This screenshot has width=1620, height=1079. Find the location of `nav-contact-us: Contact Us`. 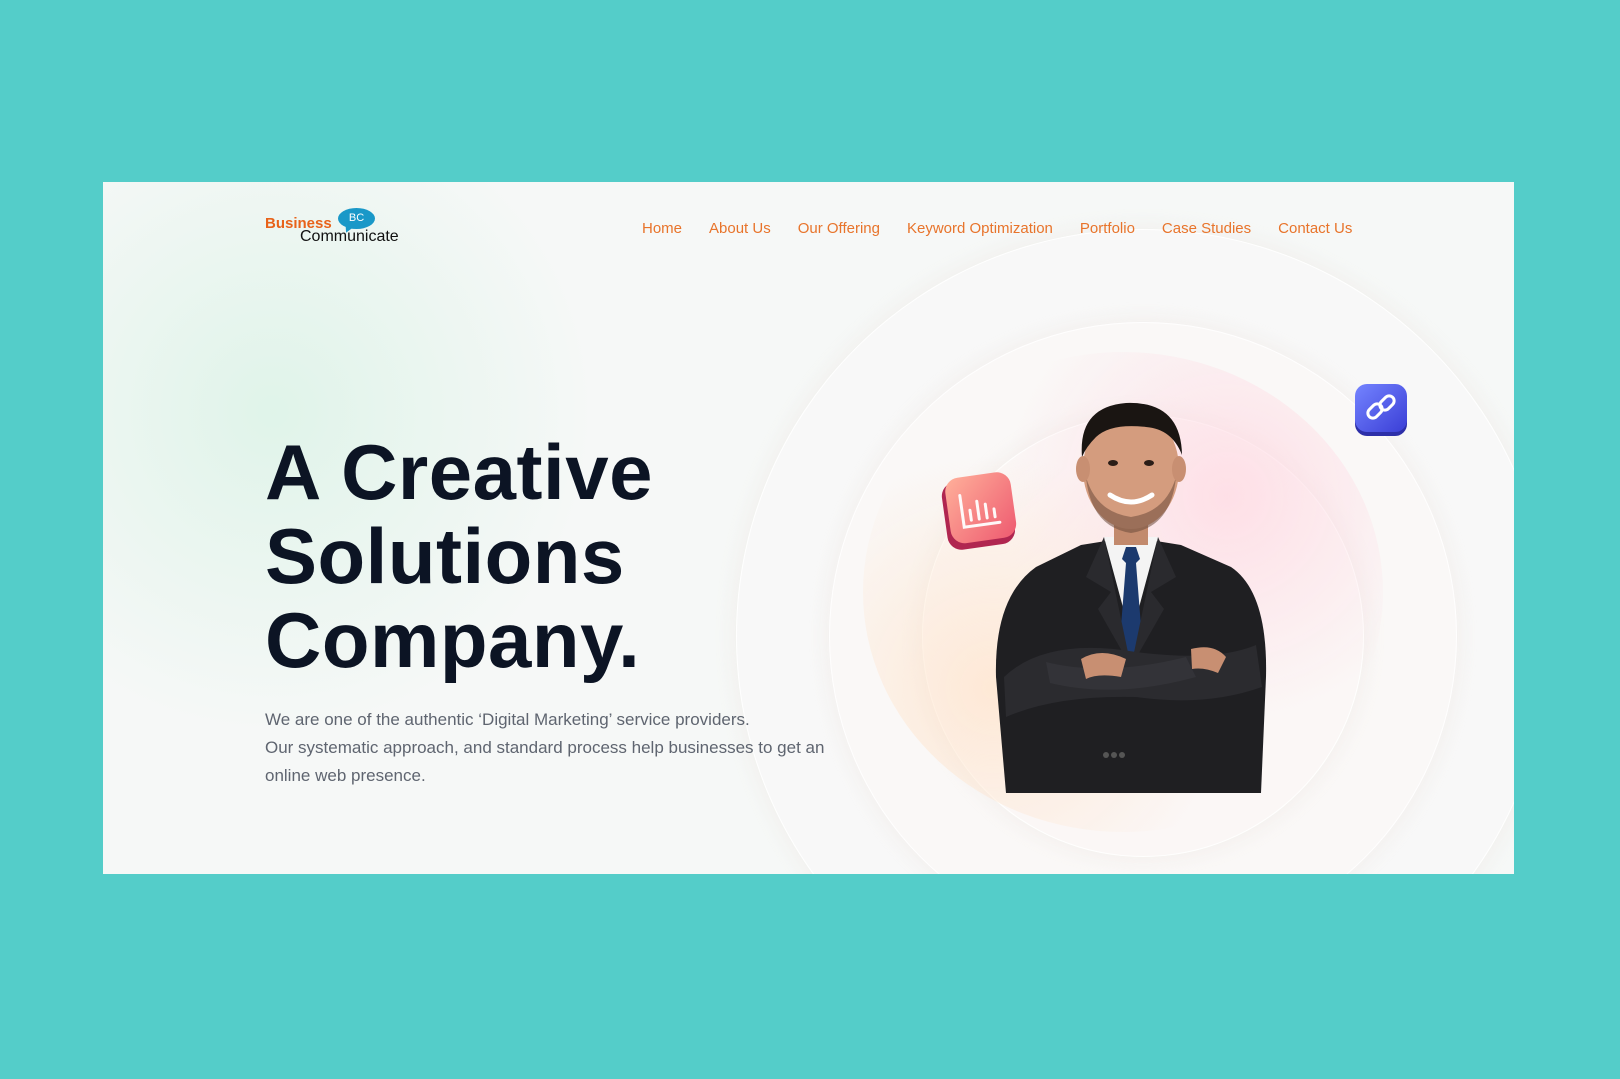

nav-contact-us: Contact Us is located at coordinates (1315, 228).